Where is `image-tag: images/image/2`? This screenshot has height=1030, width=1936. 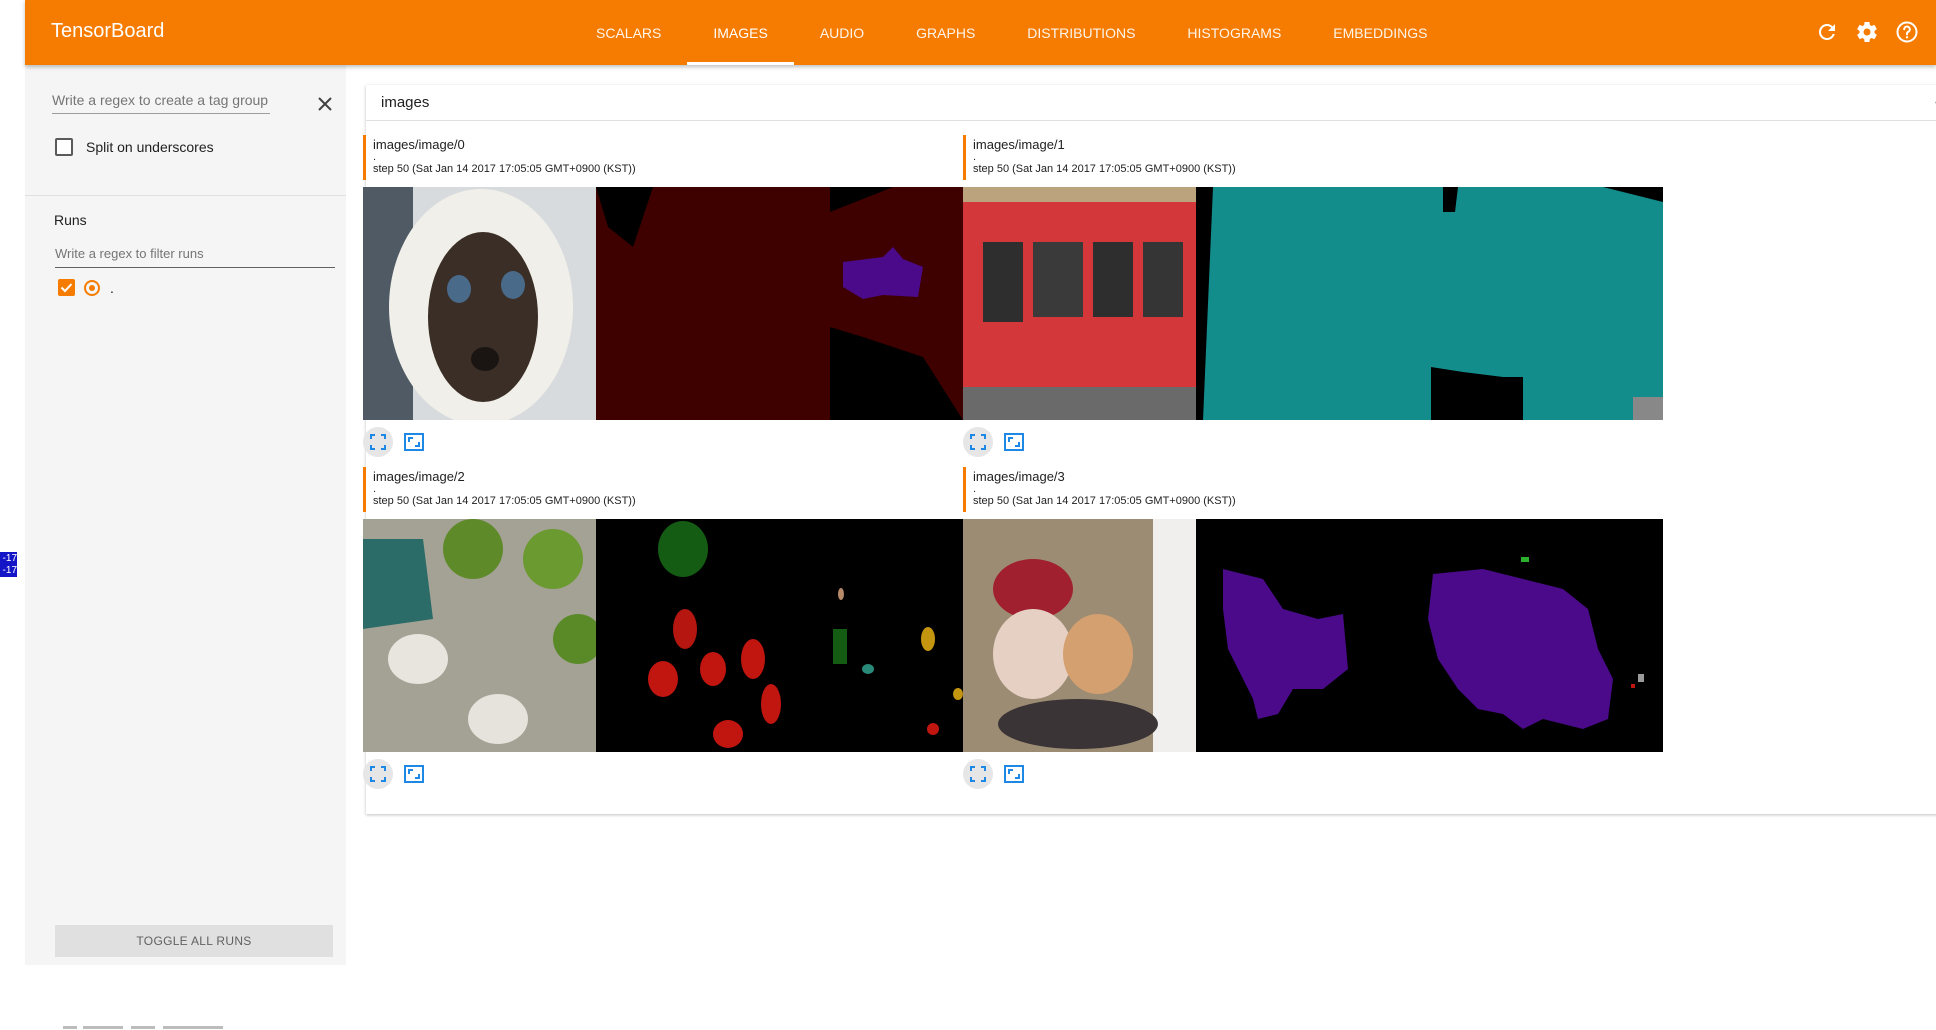 image-tag: images/image/2 is located at coordinates (419, 476).